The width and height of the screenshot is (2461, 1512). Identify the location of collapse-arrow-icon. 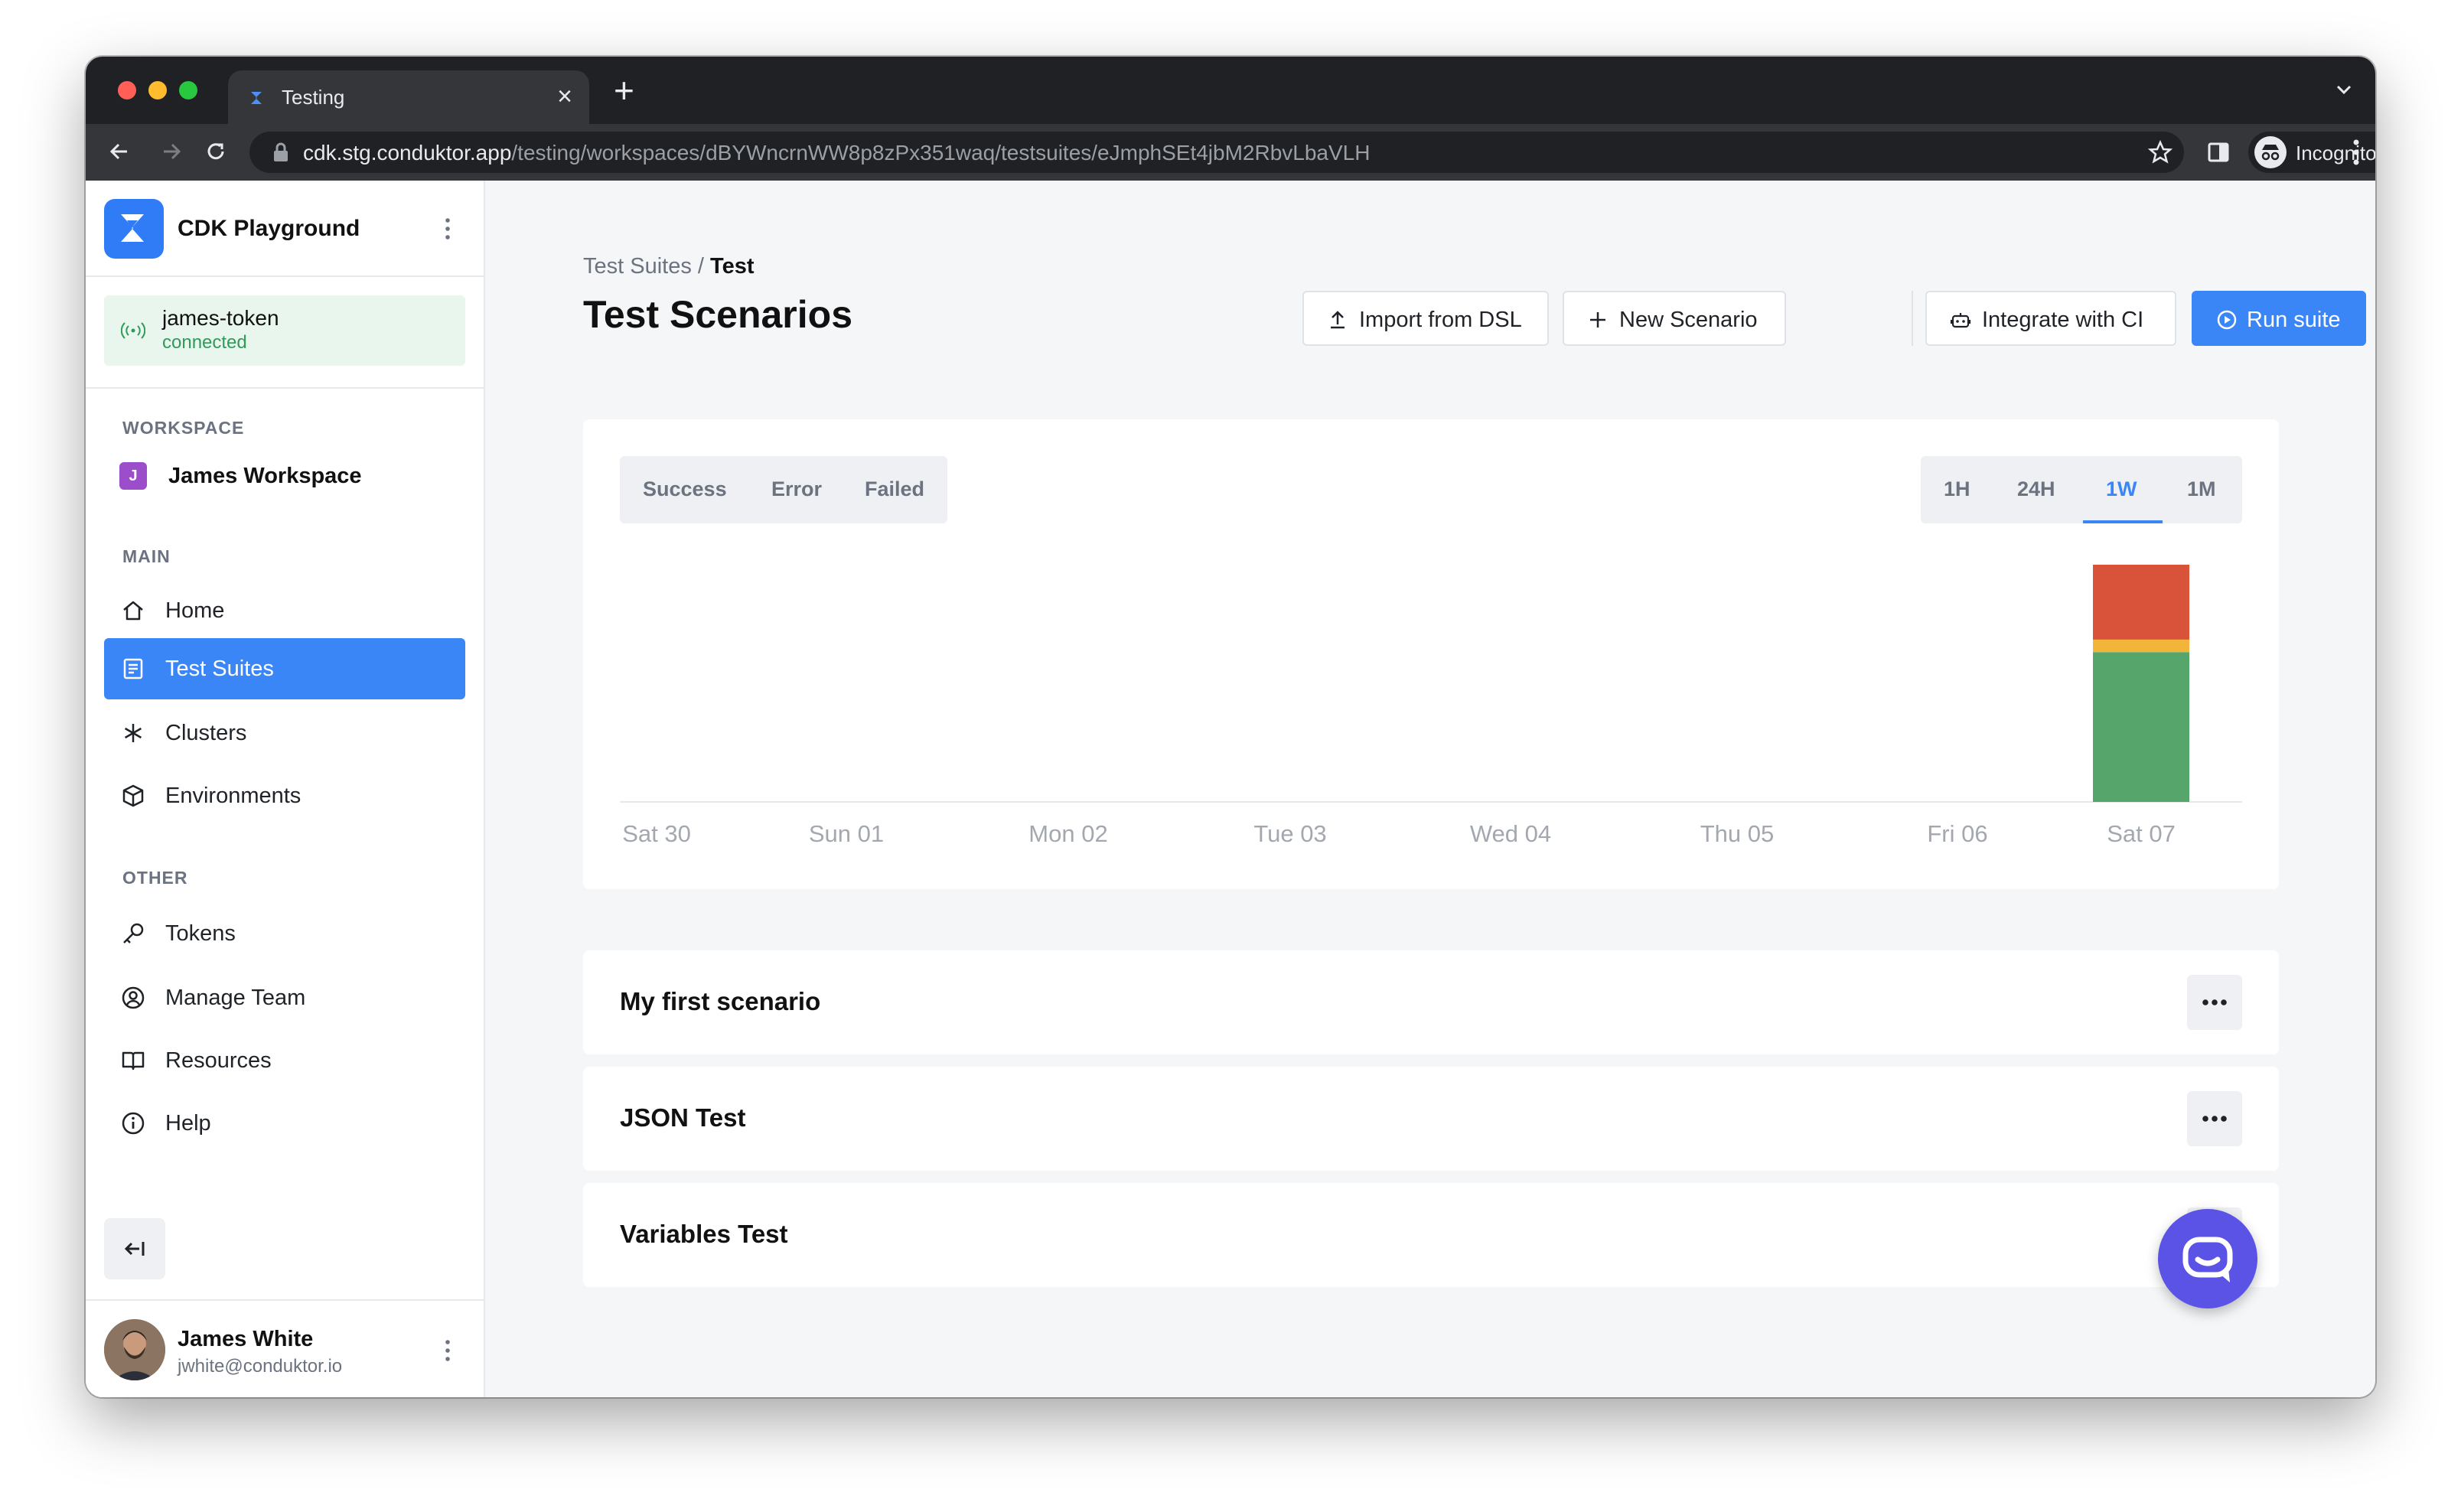
(134, 1249).